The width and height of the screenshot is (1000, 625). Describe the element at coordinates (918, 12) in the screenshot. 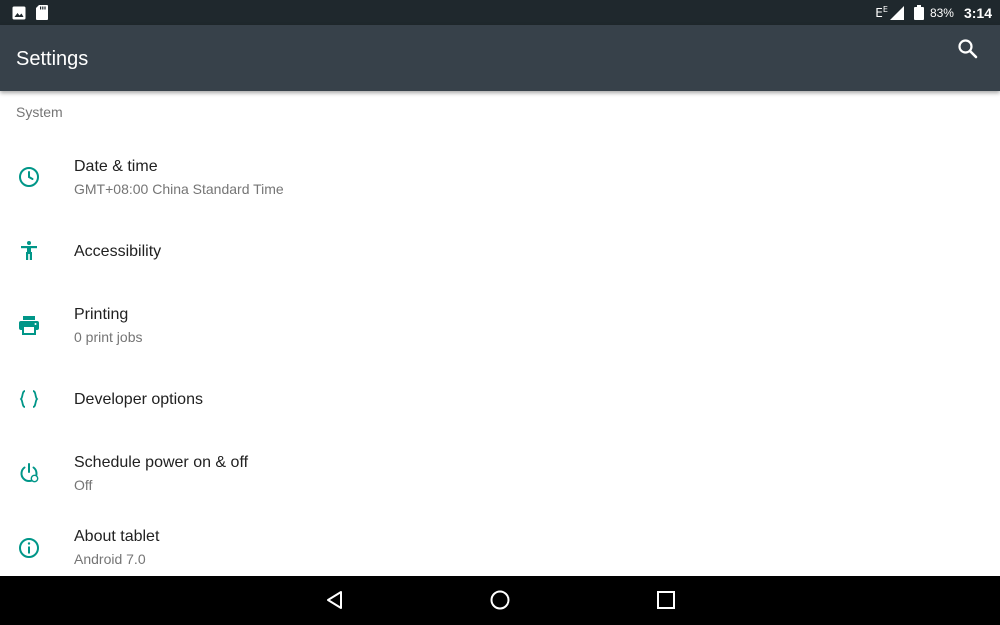

I see `battery-icon` at that location.